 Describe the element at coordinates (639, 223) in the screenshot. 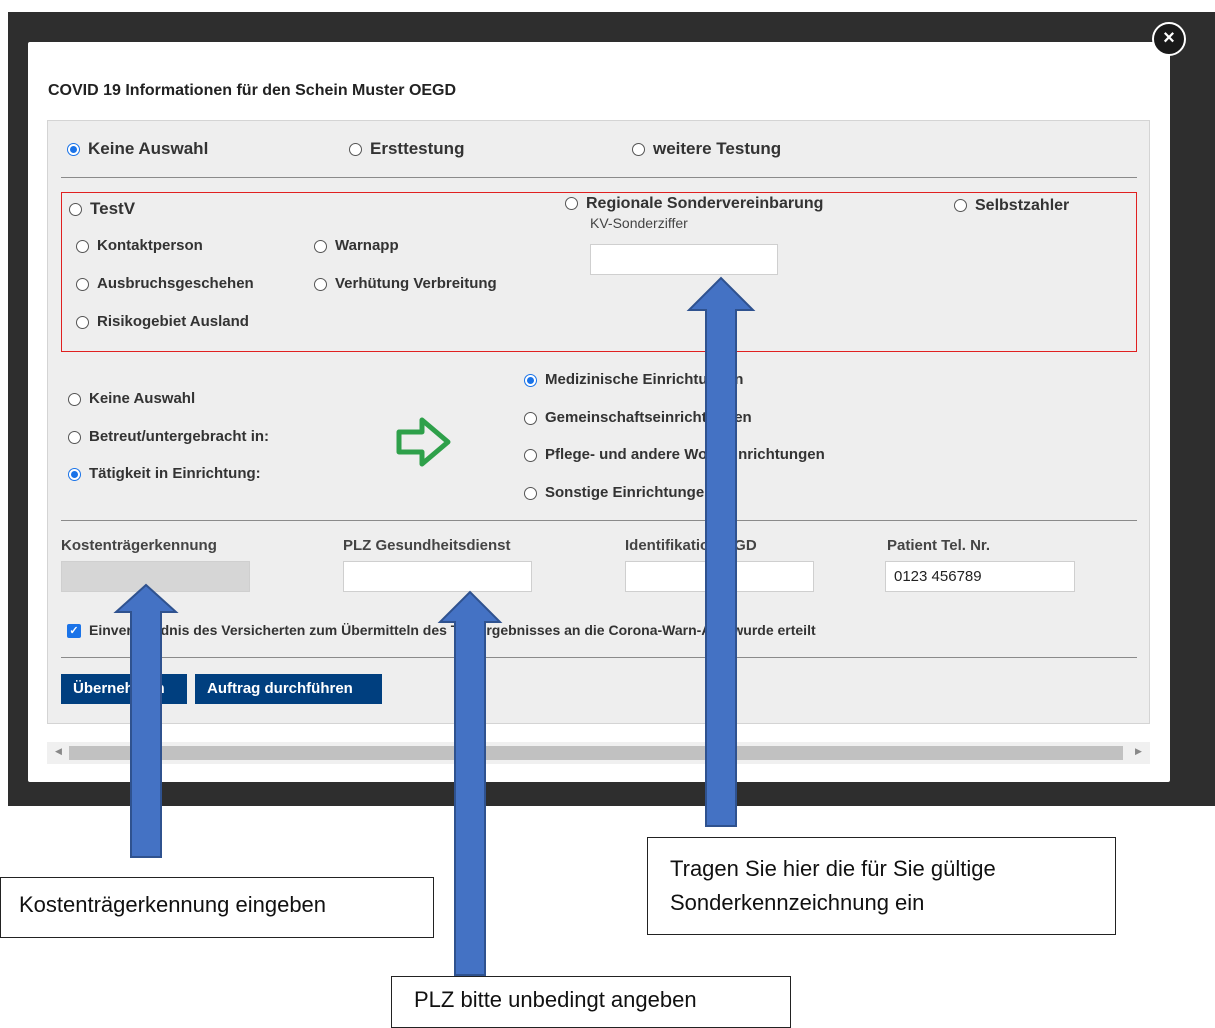

I see `kv-sonderziffer-label: KV-Sonderziffer` at that location.